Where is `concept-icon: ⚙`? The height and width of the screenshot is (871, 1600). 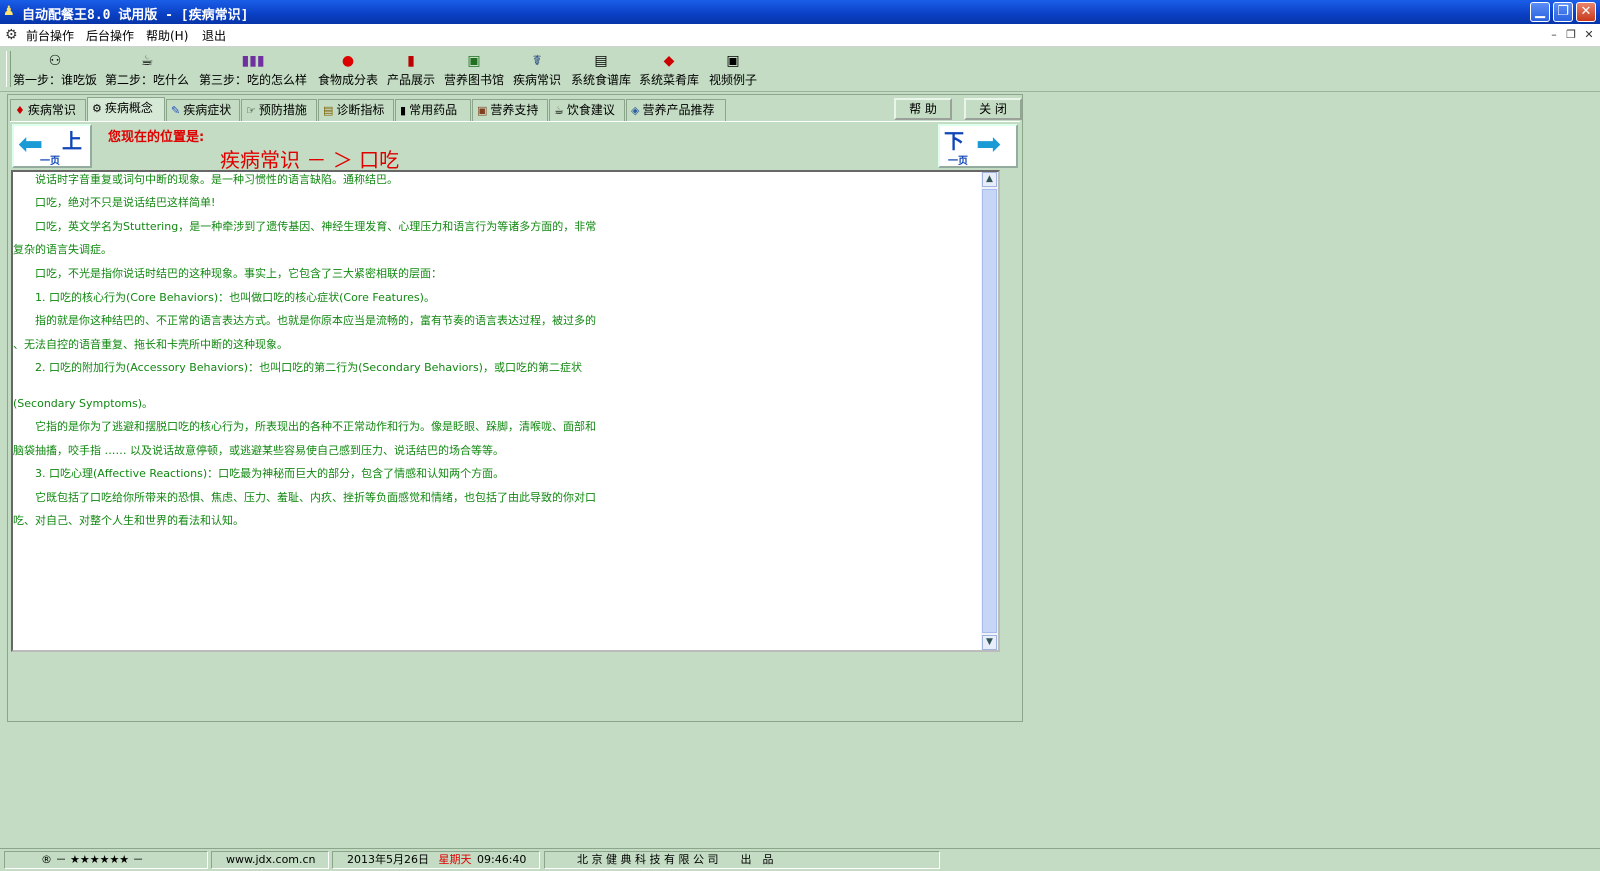 concept-icon: ⚙ is located at coordinates (97, 108).